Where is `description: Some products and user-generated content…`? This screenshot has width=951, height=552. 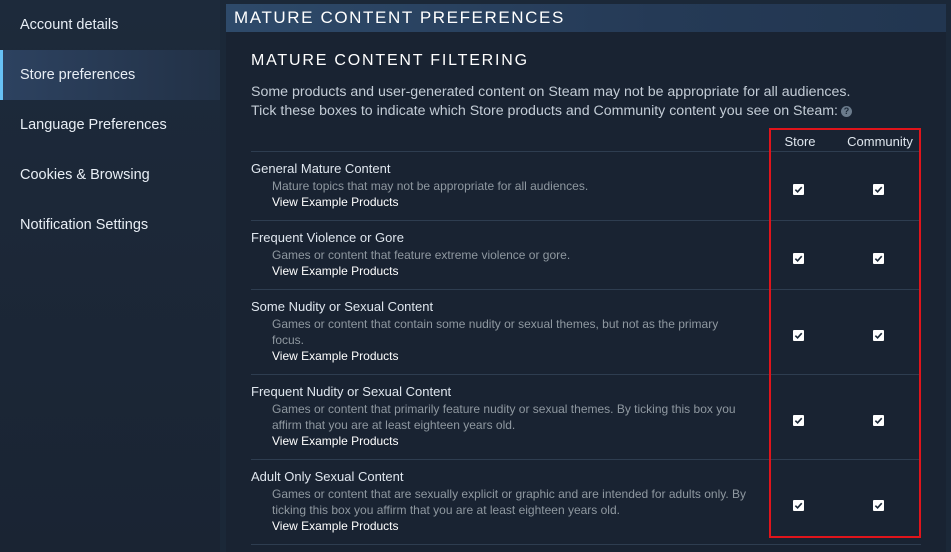
description: Some products and user-generated content… is located at coordinates (586, 102).